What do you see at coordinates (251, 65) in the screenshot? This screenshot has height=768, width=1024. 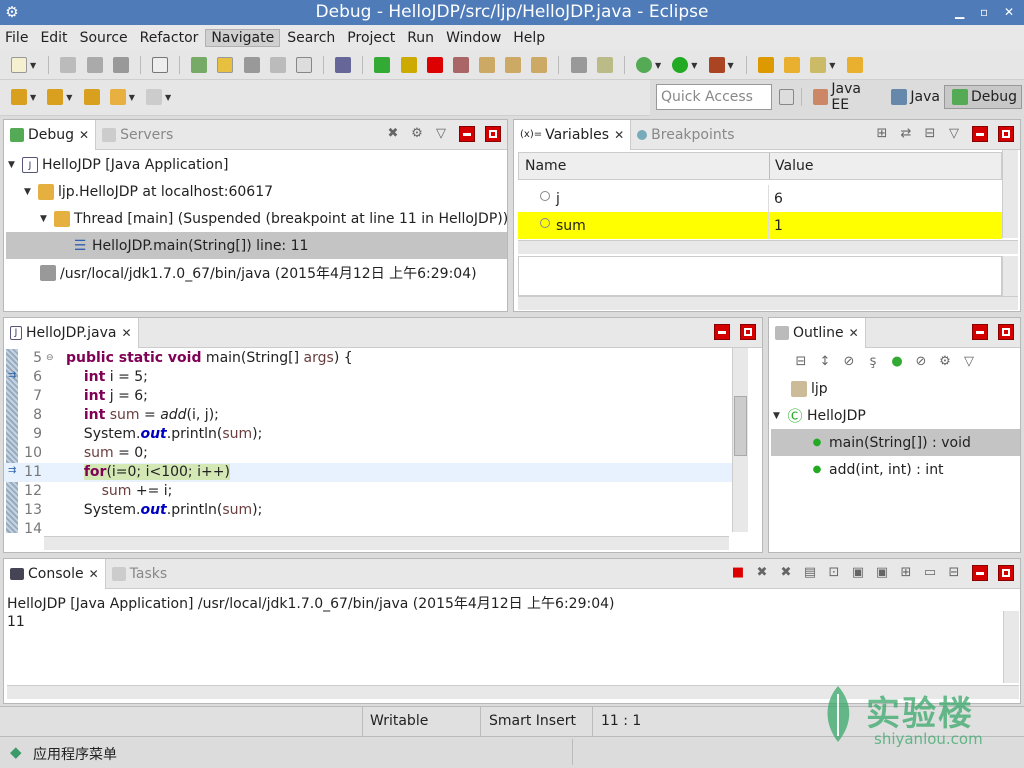 I see `annotation-icon` at bounding box center [251, 65].